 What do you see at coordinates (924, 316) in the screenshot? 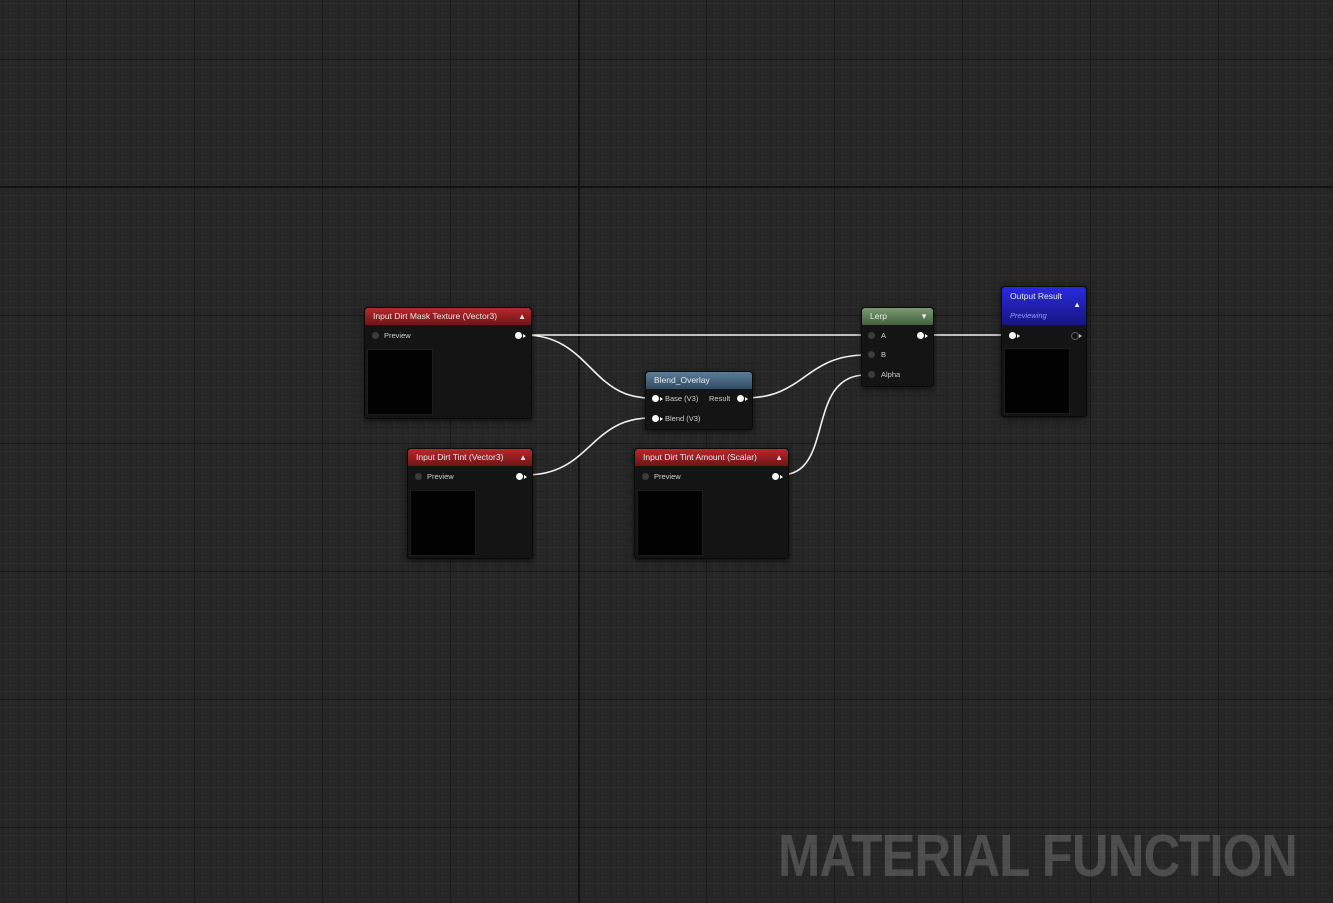
I see `chevron-down-icon: ▼` at bounding box center [924, 316].